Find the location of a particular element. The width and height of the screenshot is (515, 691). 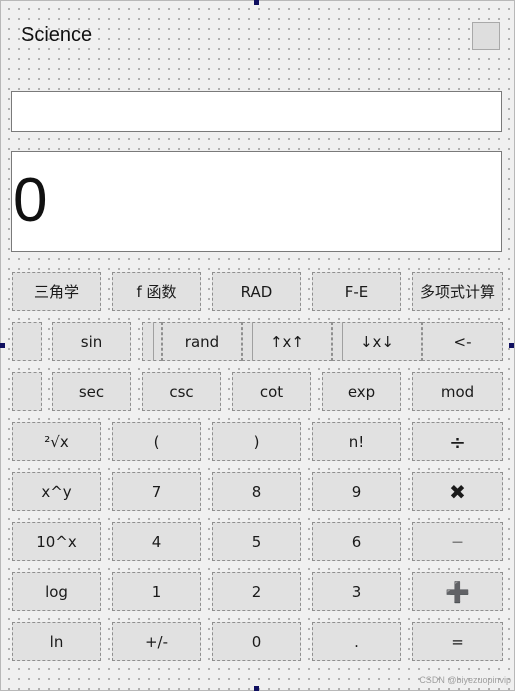

result-value: 0 is located at coordinates (30, 200).